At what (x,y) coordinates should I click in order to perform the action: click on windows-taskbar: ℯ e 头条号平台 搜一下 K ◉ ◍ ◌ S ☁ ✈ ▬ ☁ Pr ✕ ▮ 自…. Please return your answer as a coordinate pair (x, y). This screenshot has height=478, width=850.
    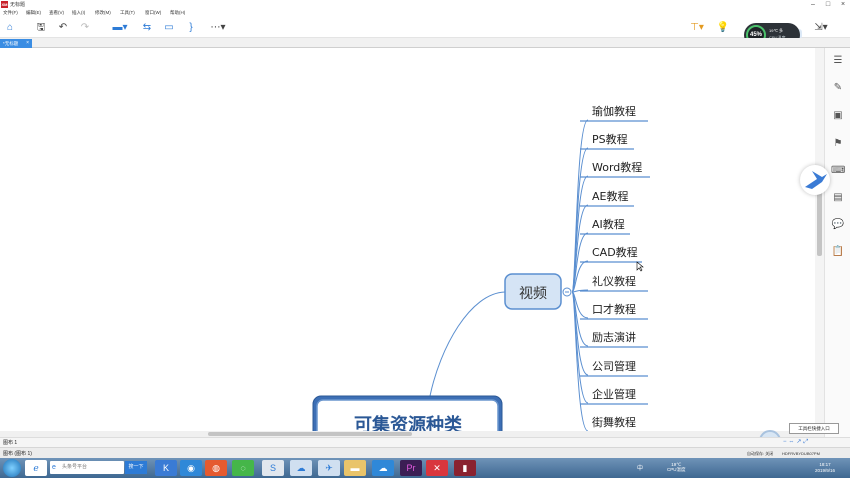
    Looking at the image, I should click on (425, 464).